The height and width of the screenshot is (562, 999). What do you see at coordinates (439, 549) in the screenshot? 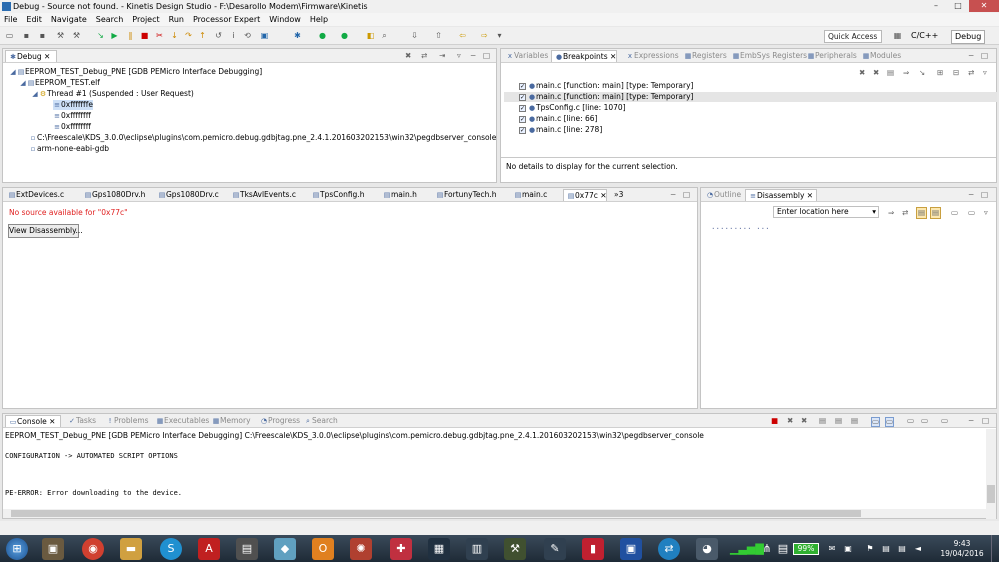
I see `taskbar-app-icon: ▦` at bounding box center [439, 549].